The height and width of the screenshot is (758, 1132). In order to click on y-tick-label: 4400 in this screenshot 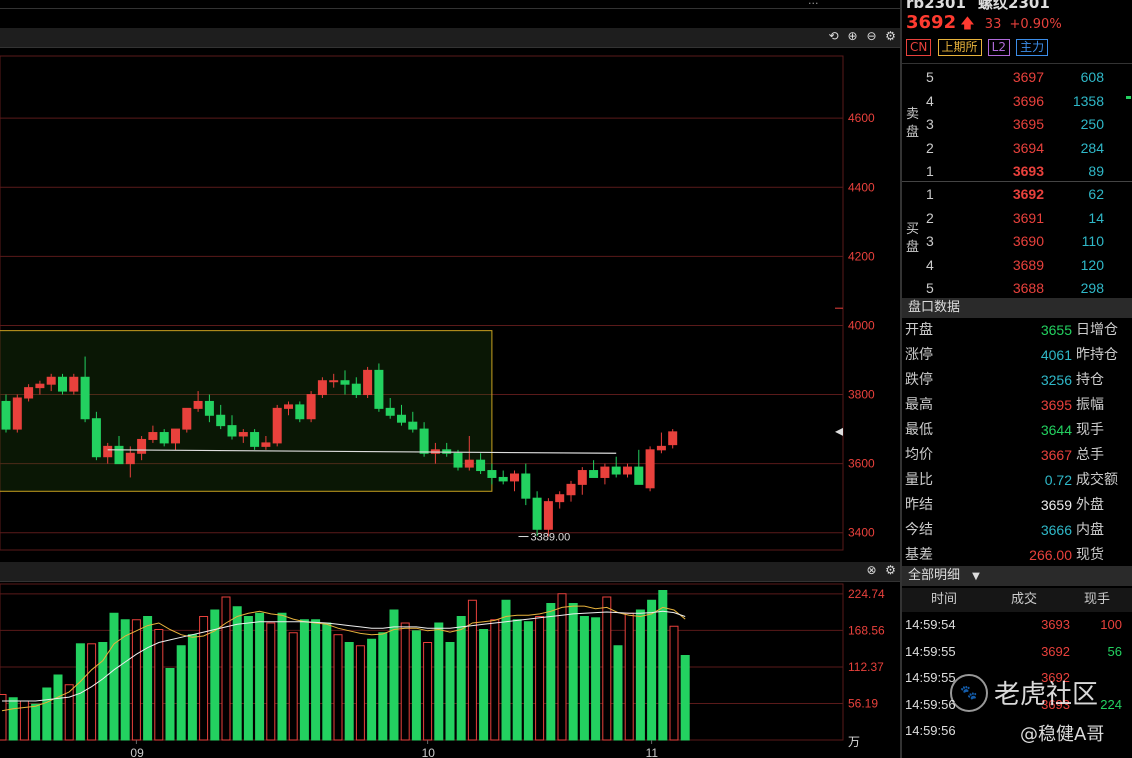, I will do `click(861, 187)`.